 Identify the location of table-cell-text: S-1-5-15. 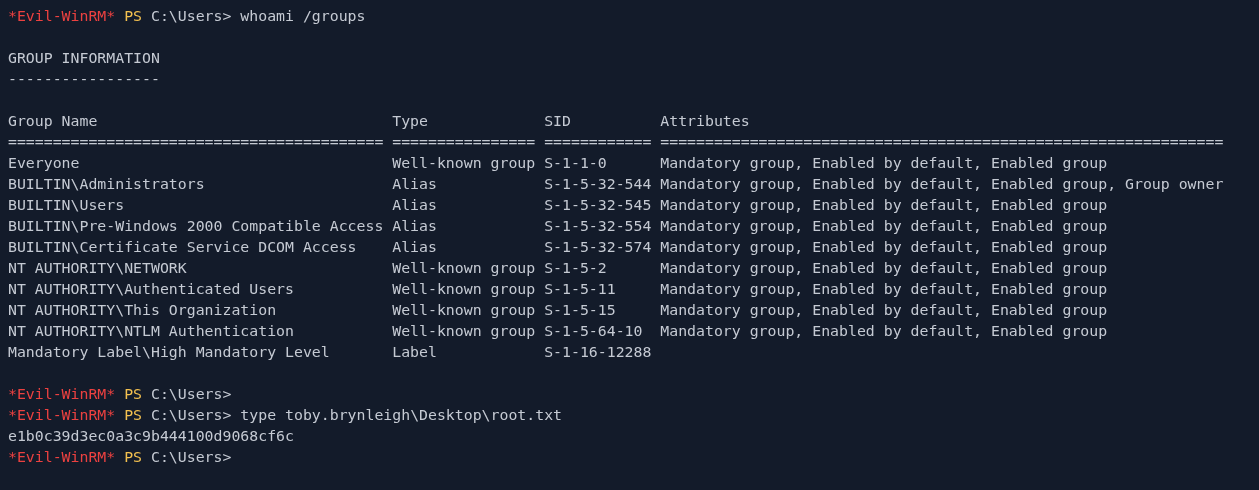
(580, 310).